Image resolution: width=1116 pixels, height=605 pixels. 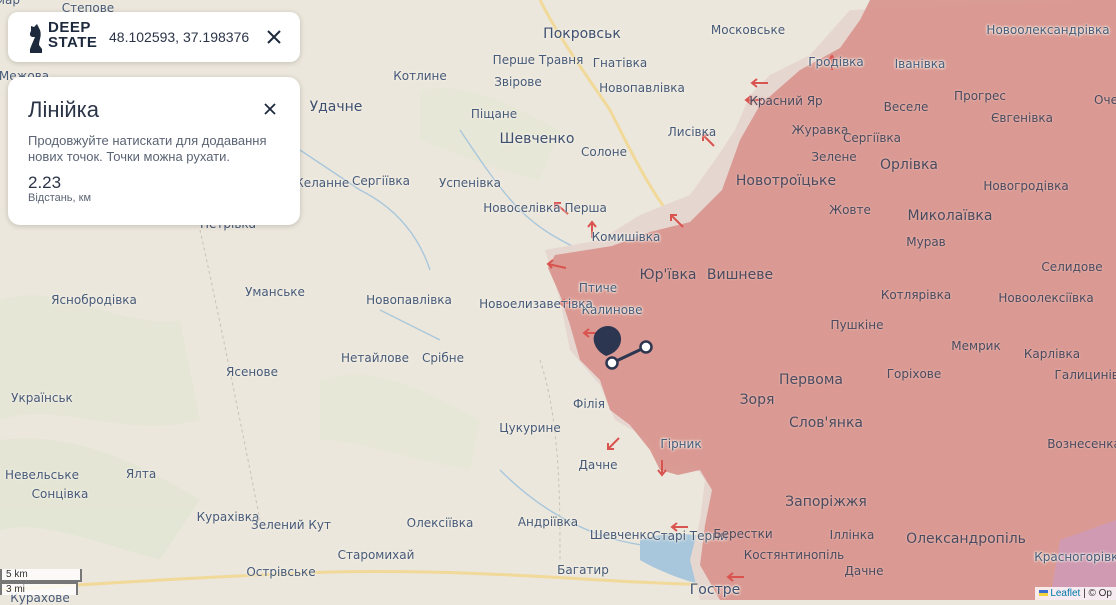 What do you see at coordinates (786, 101) in the screenshot?
I see `place-label: Красний Яр` at bounding box center [786, 101].